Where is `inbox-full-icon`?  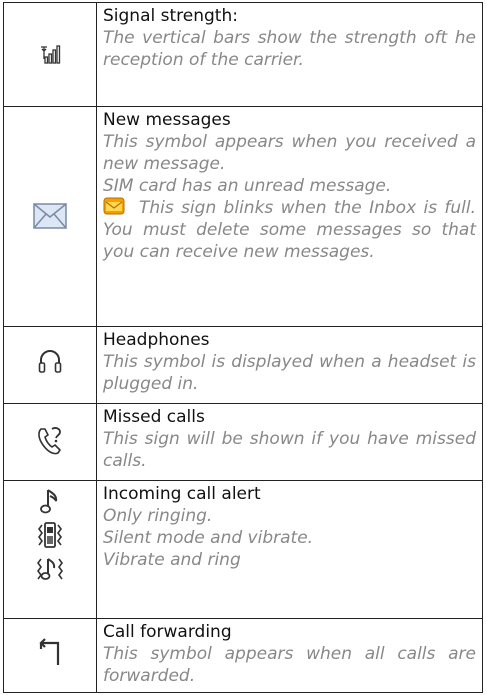 inbox-full-icon is located at coordinates (114, 206).